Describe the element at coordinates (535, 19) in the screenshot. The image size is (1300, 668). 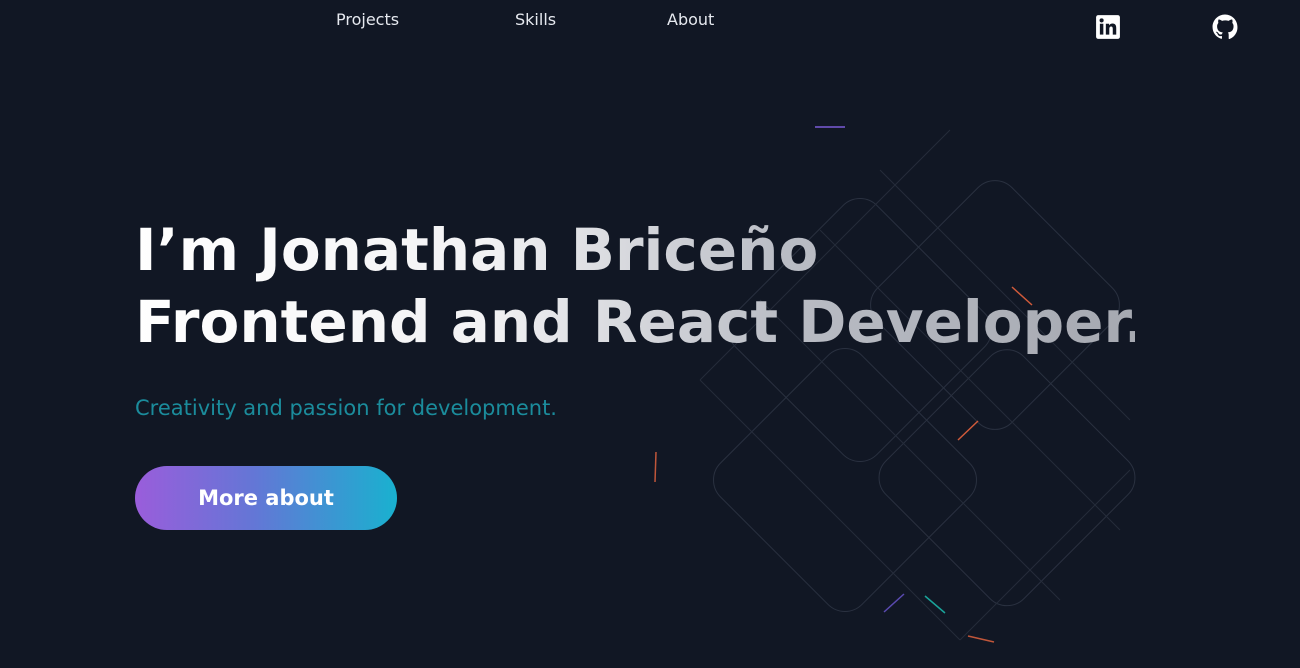
I see `nav-link-skills: Skills` at that location.